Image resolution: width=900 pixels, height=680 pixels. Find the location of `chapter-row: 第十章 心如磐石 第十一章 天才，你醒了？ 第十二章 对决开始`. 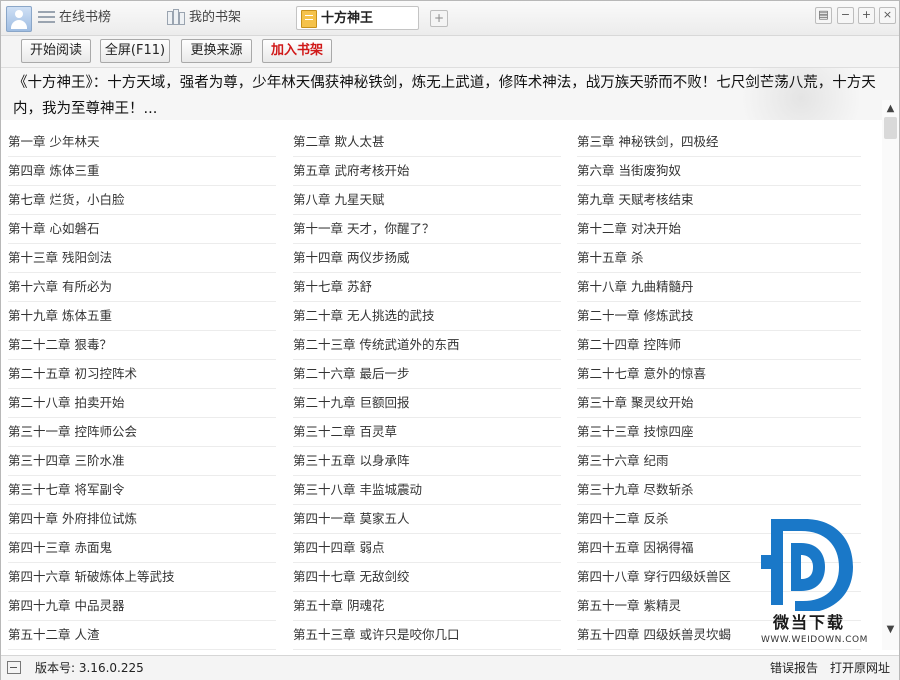

chapter-row: 第十章 心如磐石 第十一章 天才，你醒了？ 第十二章 对决开始 is located at coordinates (441, 229).